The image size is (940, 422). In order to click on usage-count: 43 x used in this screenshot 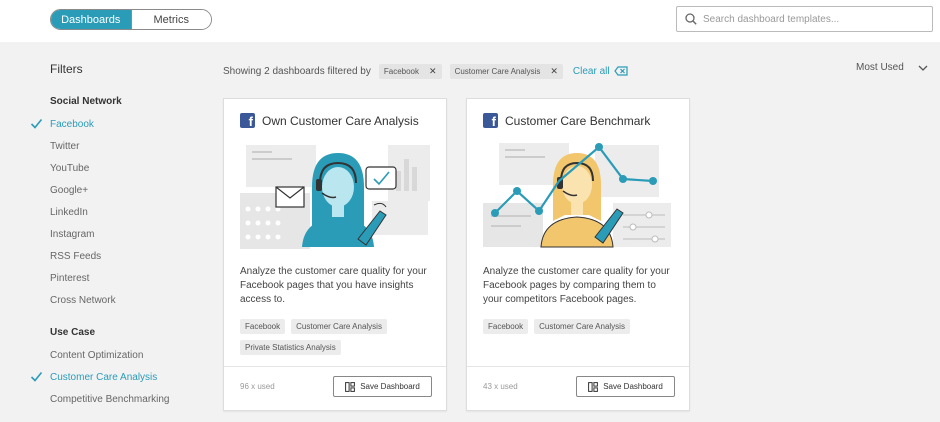, I will do `click(500, 386)`.